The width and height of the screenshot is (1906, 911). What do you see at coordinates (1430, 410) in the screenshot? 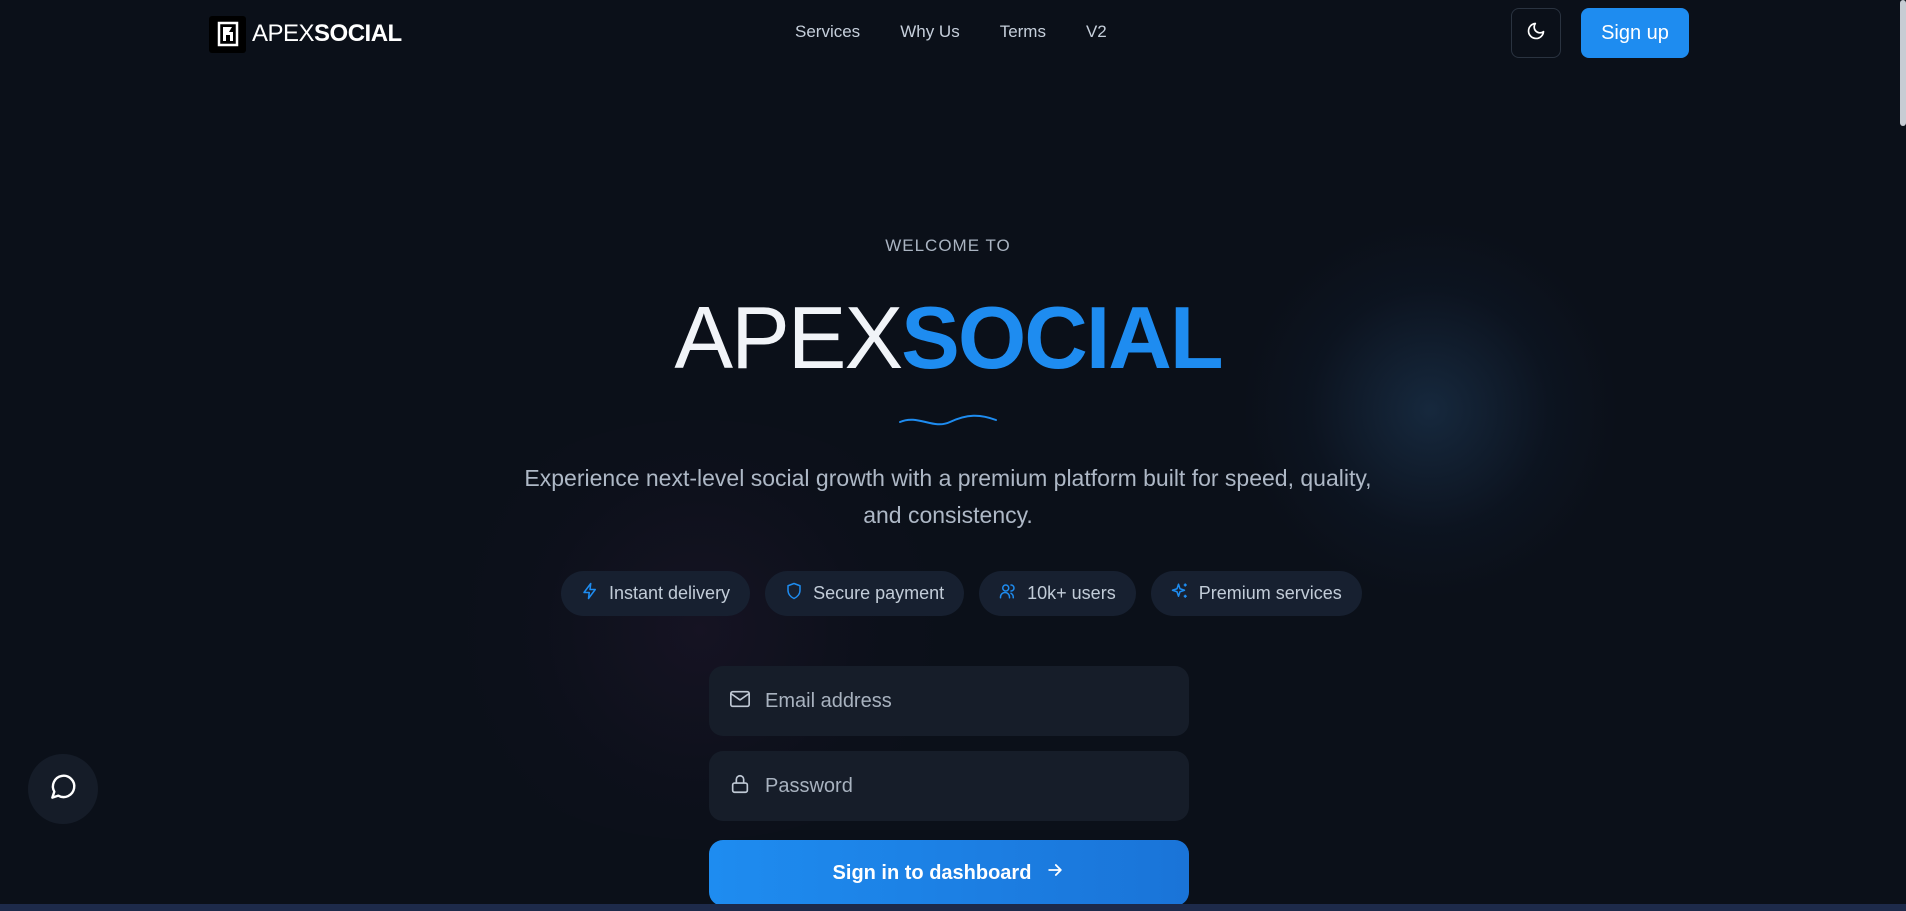
I see `background-glow-blue` at bounding box center [1430, 410].